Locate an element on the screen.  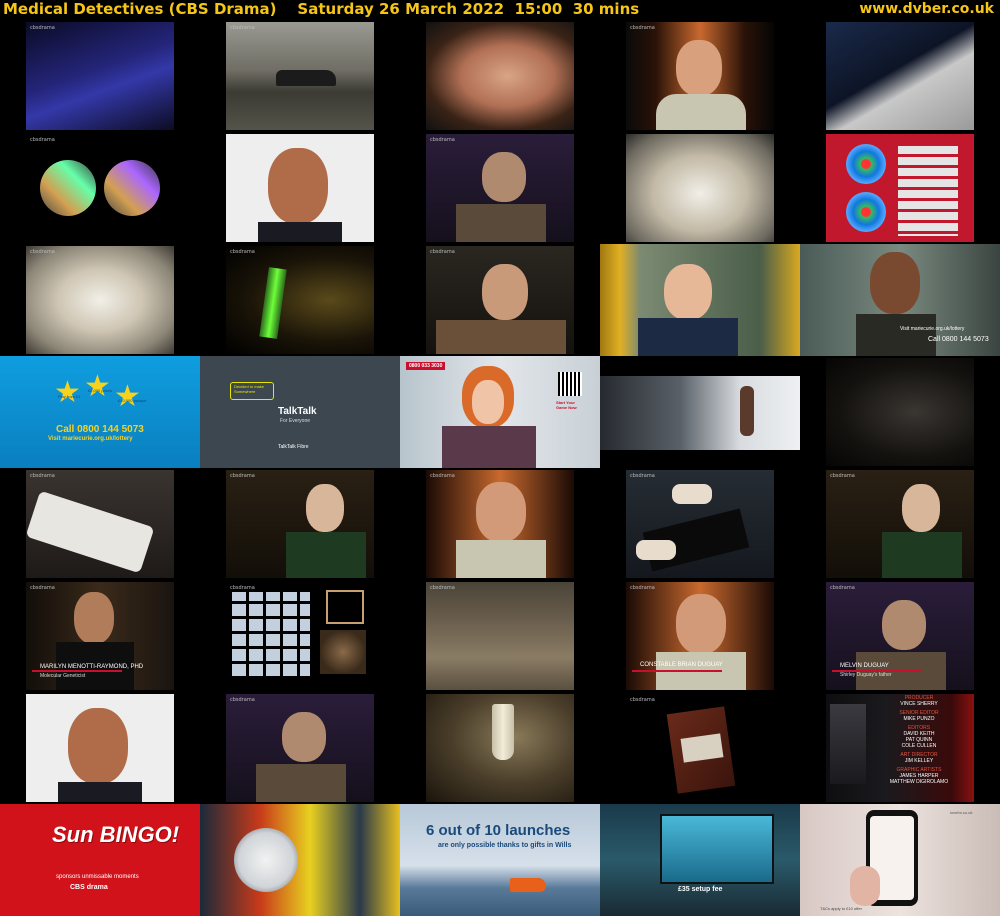
thumbnail-r7c1 is located at coordinates (100, 748).